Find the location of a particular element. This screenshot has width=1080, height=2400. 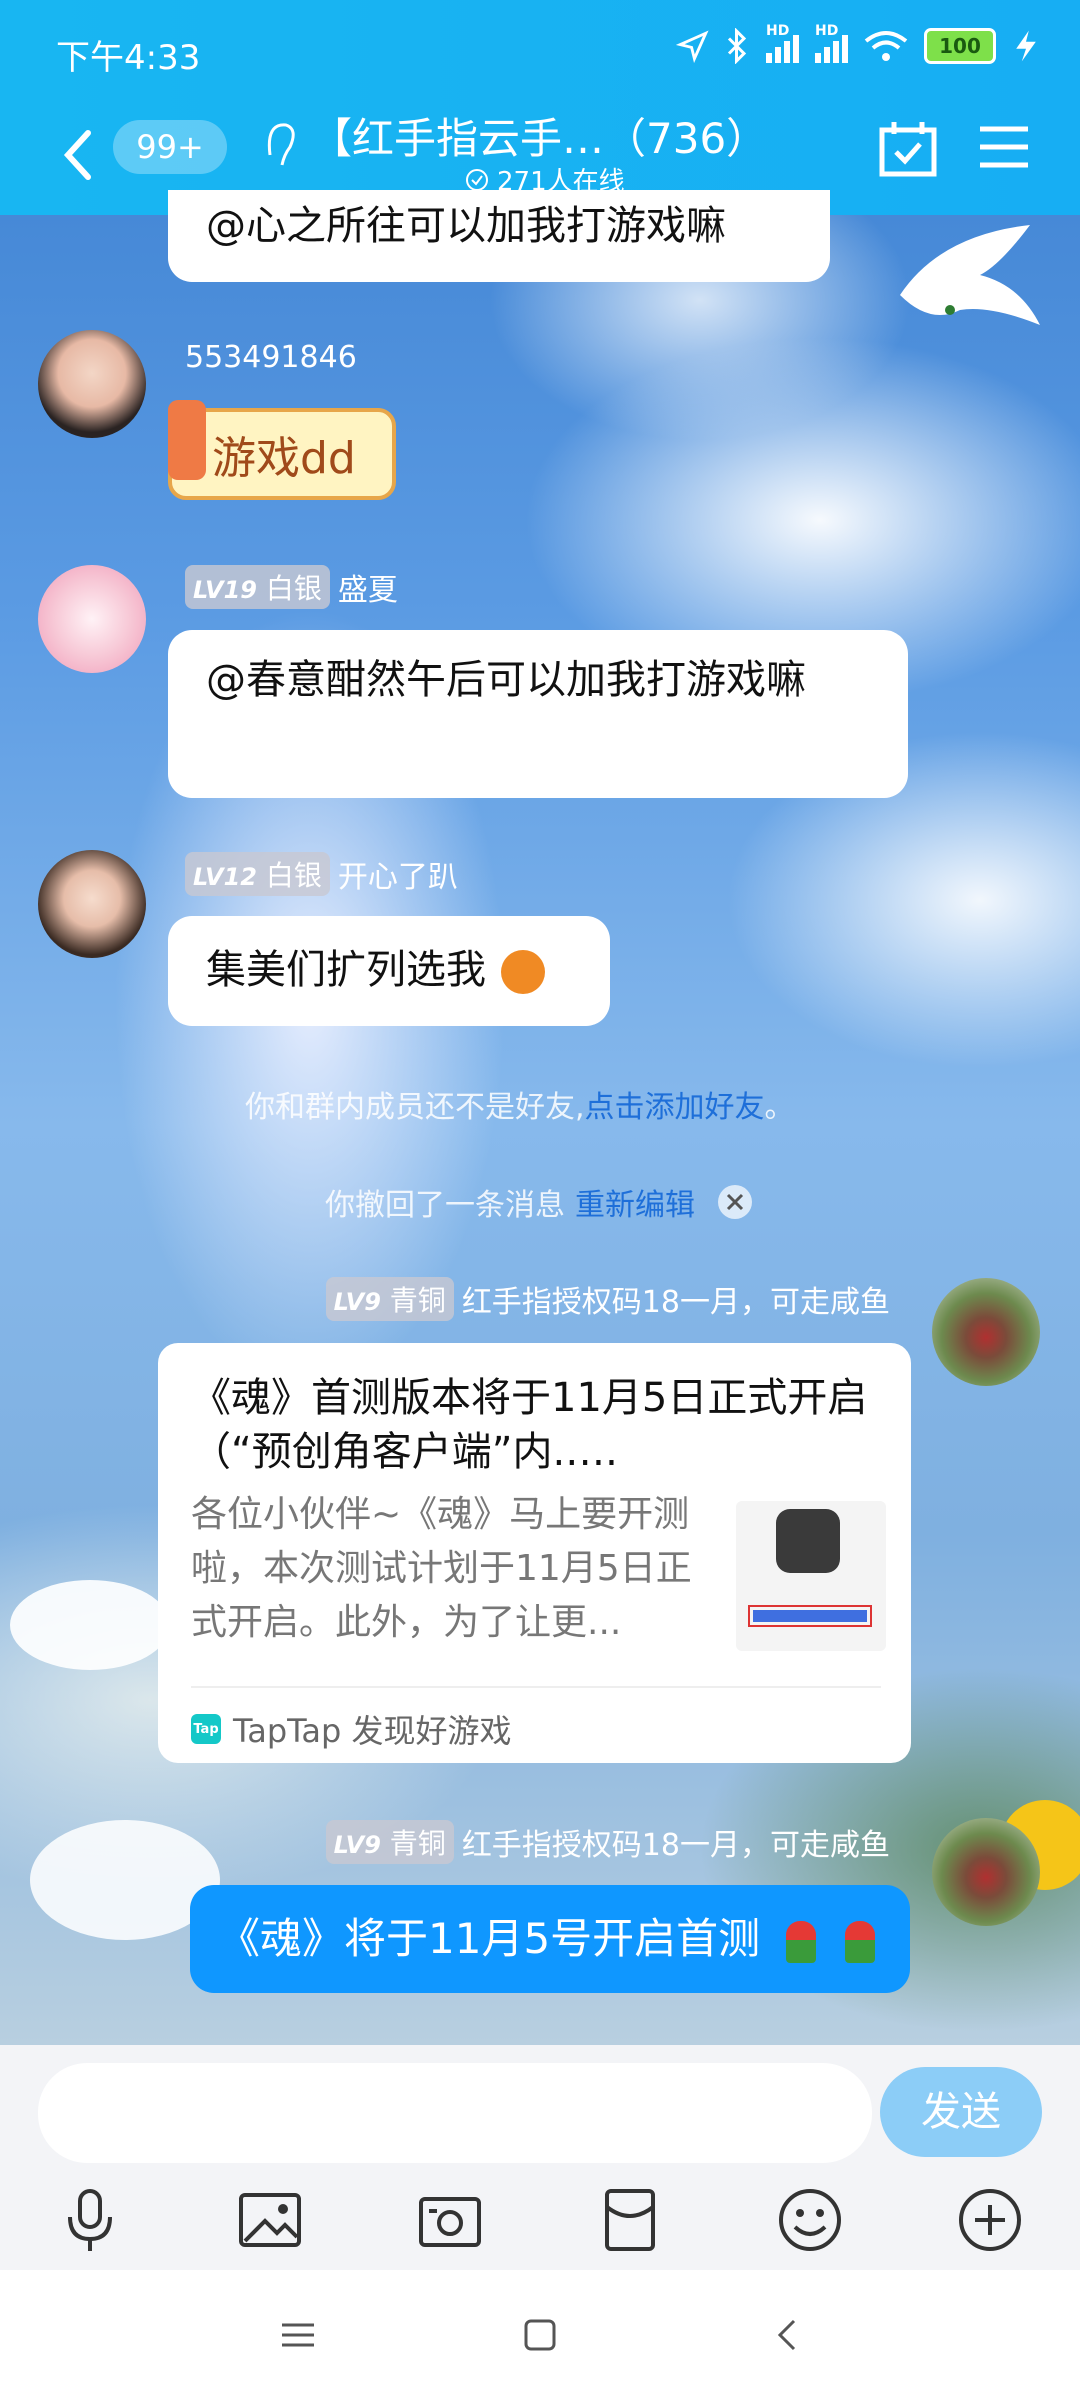

dove-decoration is located at coordinates (970, 275).